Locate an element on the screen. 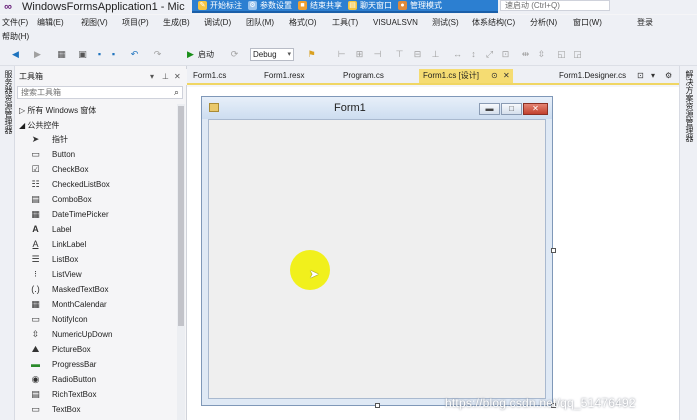 This screenshot has width=697, height=420. toolbox-search-input: 搜索工具箱 ⌕ is located at coordinates (100, 92).